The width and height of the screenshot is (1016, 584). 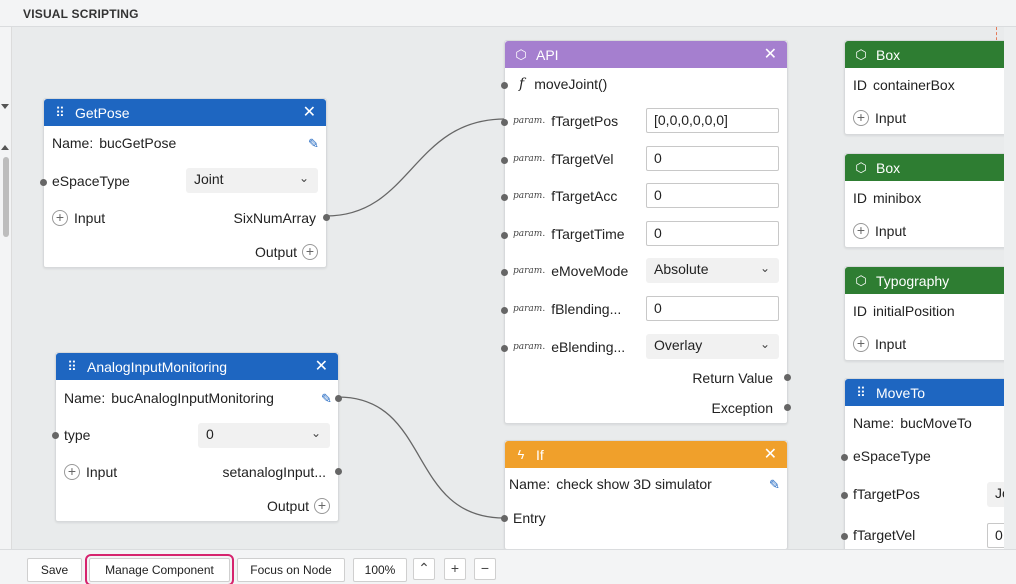 I want to click on param-row: param. fTargetVel, so click(x=563, y=159).